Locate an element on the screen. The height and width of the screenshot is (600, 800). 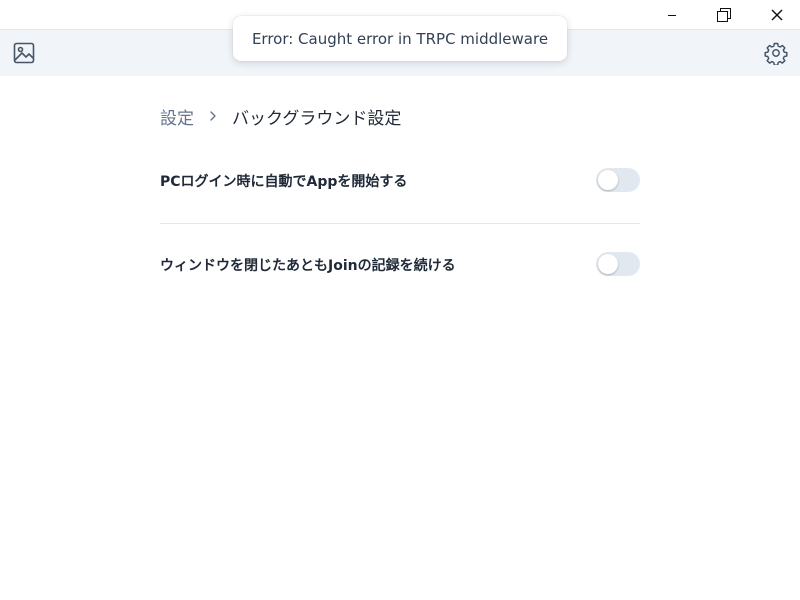
divider is located at coordinates (400, 223).